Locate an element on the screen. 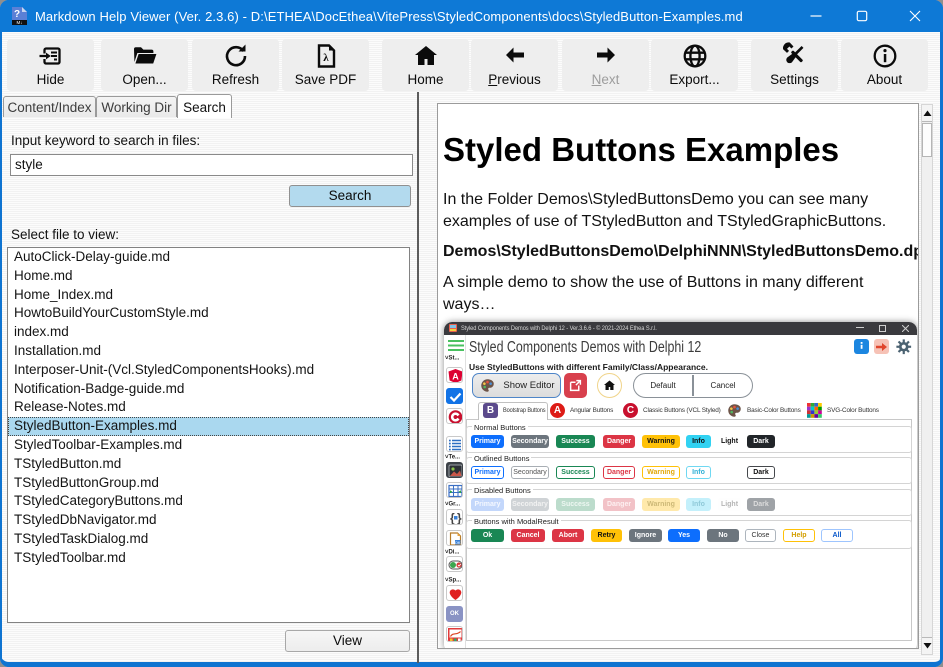 The image size is (943, 667). svg-text: OK is located at coordinates (458, 542).